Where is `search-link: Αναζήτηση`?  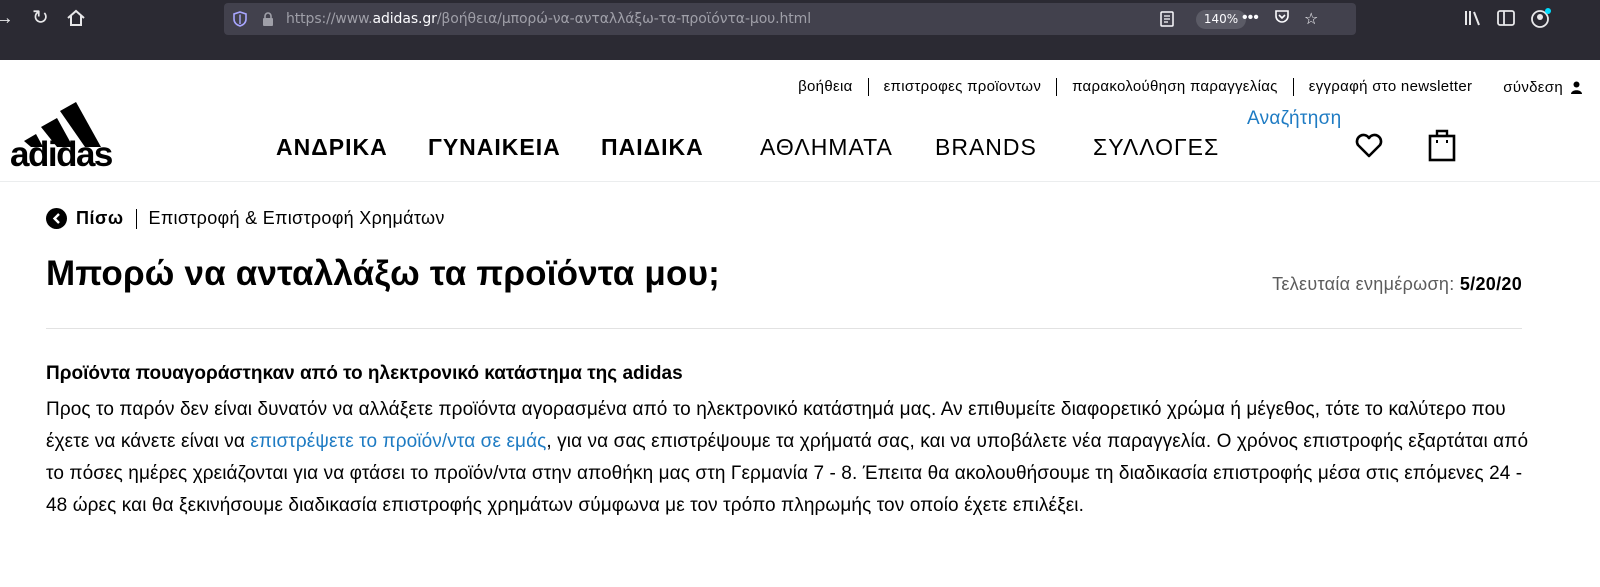 search-link: Αναζήτηση is located at coordinates (1294, 119).